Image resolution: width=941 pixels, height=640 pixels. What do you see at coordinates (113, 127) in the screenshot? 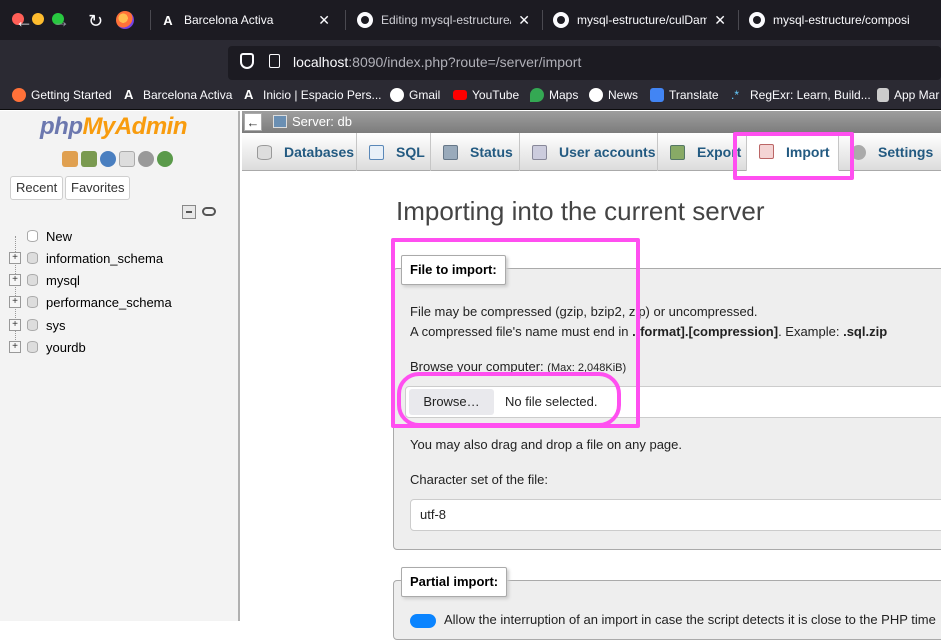
I see `phpmyadmin-logo: phpMyAdmin` at bounding box center [113, 127].